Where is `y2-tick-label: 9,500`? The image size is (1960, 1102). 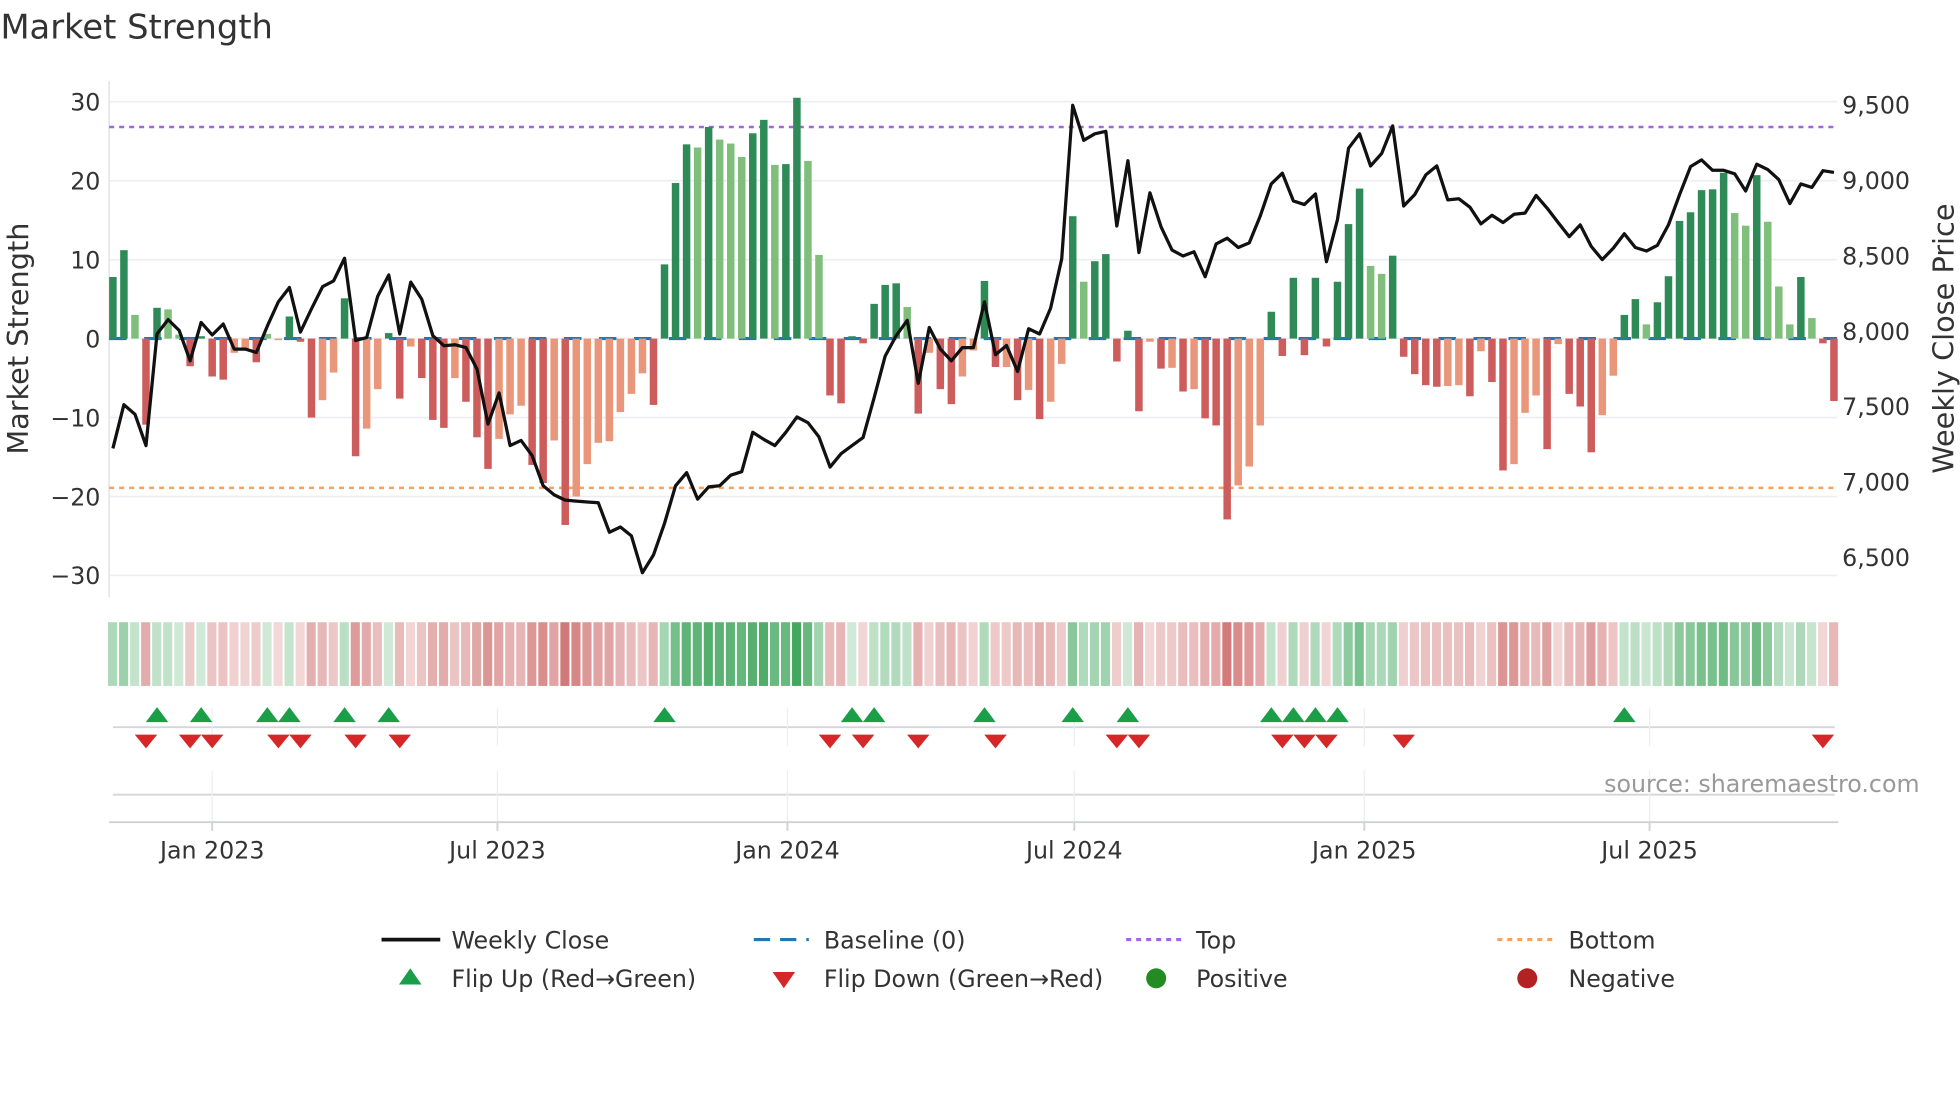 y2-tick-label: 9,500 is located at coordinates (1876, 106).